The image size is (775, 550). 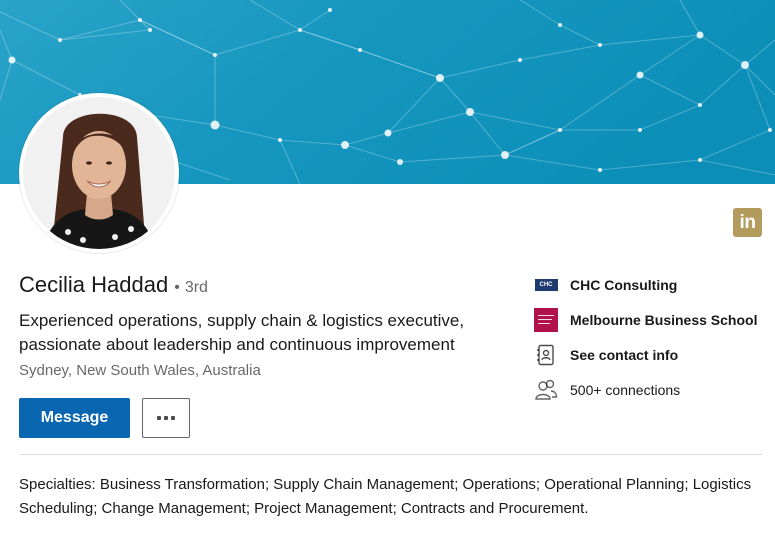 I want to click on section-divider, so click(x=390, y=454).